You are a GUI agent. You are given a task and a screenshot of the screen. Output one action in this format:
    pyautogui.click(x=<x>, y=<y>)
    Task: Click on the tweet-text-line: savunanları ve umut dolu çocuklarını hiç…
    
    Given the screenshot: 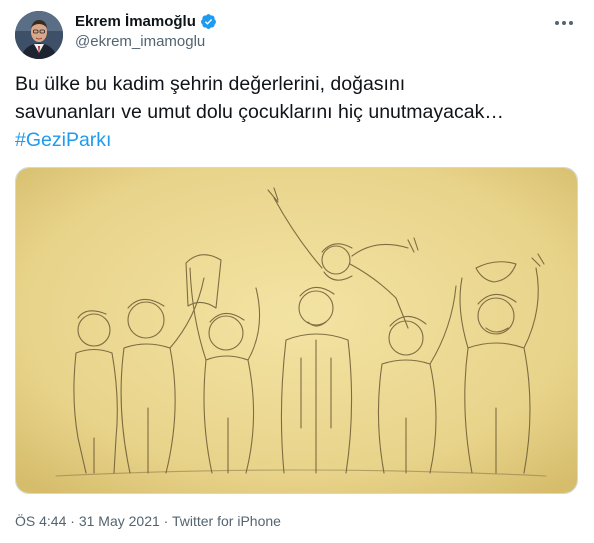 What is the action you would take?
    pyautogui.click(x=259, y=112)
    